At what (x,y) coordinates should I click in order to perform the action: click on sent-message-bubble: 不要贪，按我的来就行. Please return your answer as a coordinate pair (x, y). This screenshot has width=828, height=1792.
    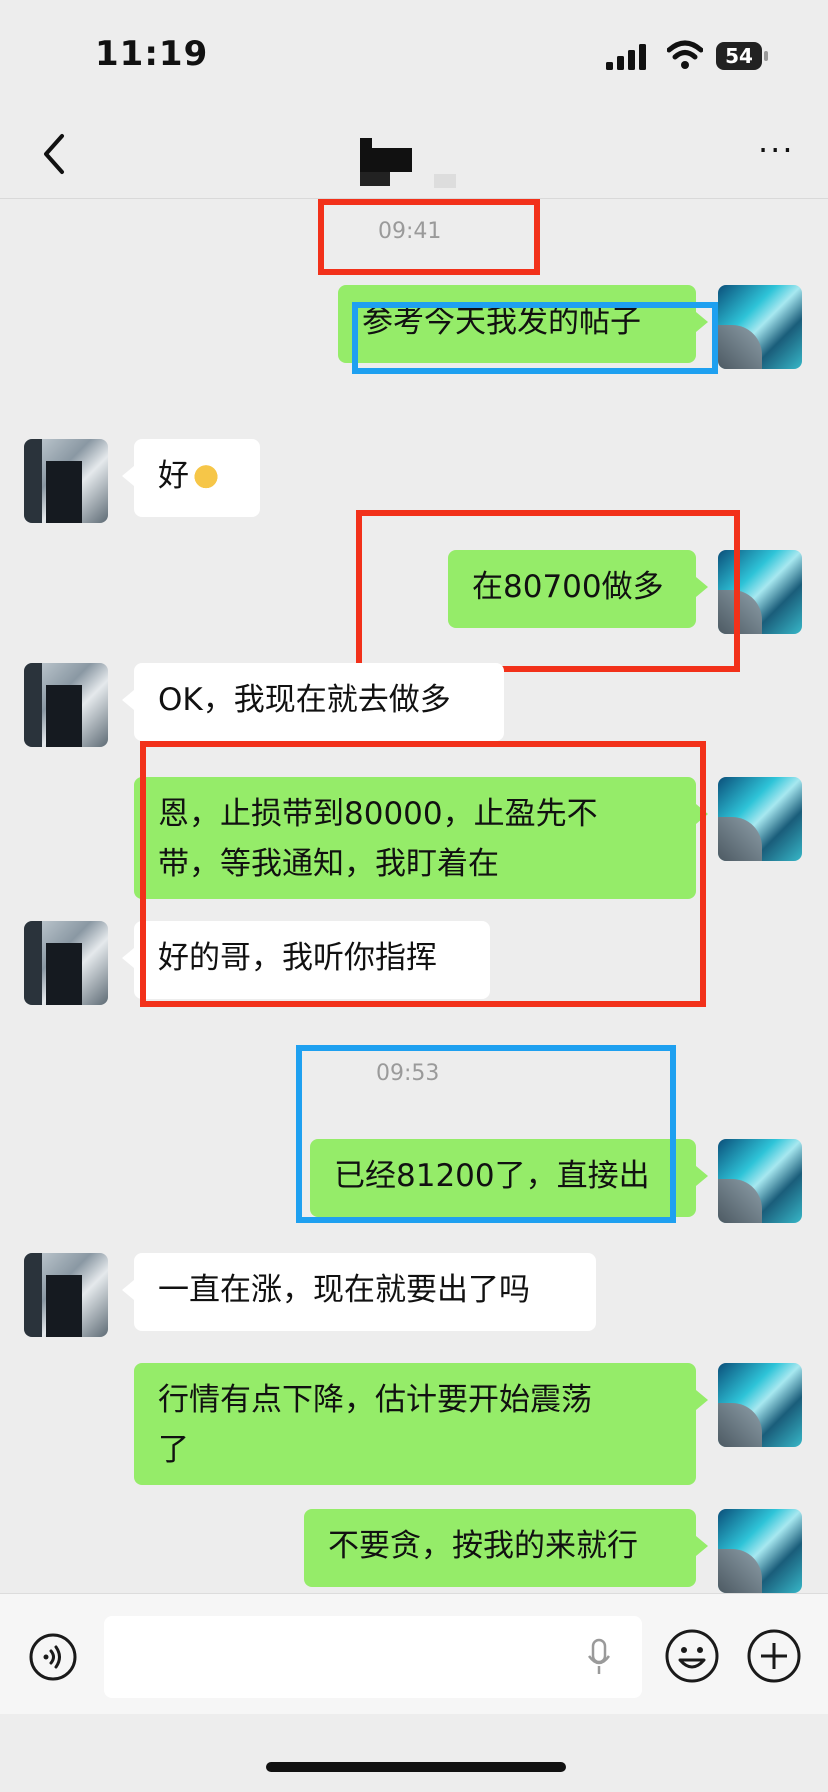
    Looking at the image, I should click on (500, 1548).